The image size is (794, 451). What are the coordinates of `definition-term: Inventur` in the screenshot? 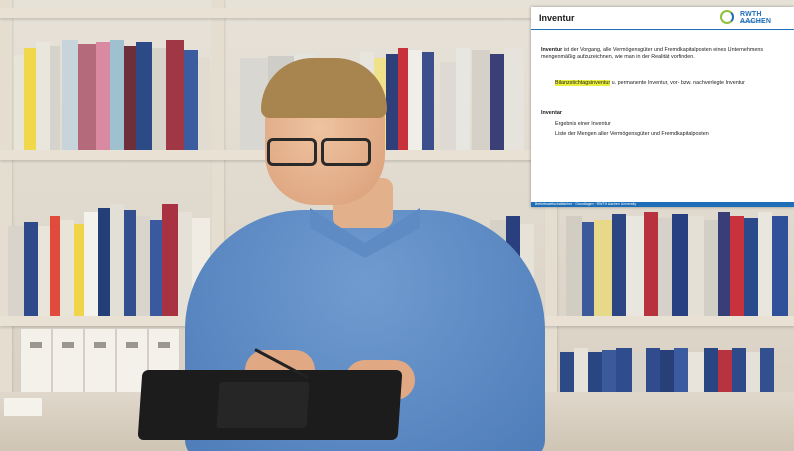 It's located at (552, 50).